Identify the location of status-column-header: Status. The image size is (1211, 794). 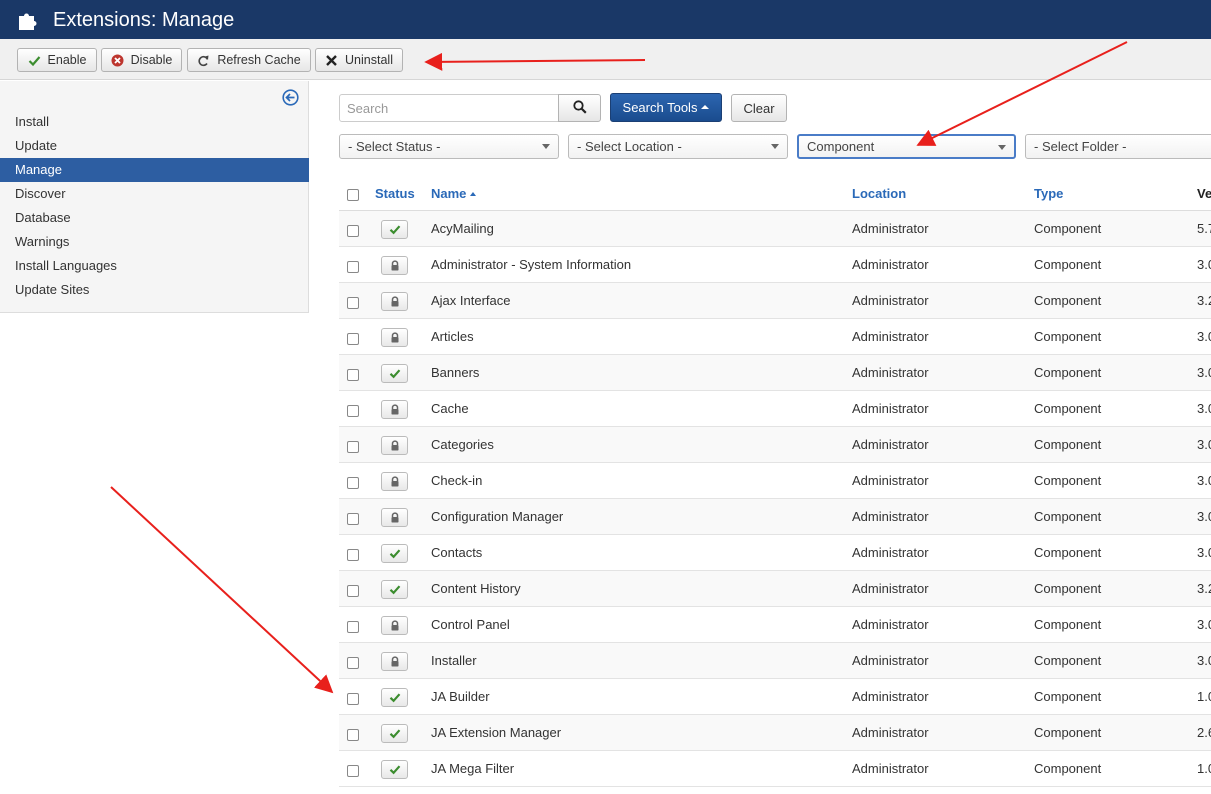
(395, 193).